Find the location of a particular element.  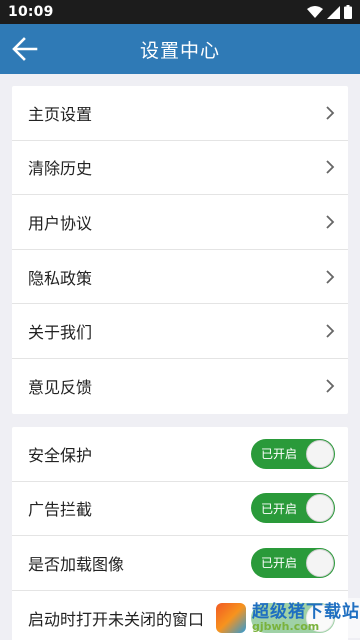

app-bar: 设置中心 is located at coordinates (180, 49).